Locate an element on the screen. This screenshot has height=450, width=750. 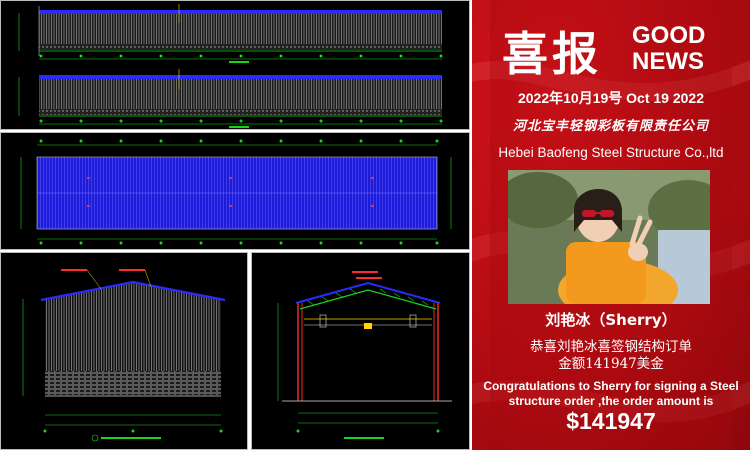
roof-plan-drawing is located at coordinates (236, 192).